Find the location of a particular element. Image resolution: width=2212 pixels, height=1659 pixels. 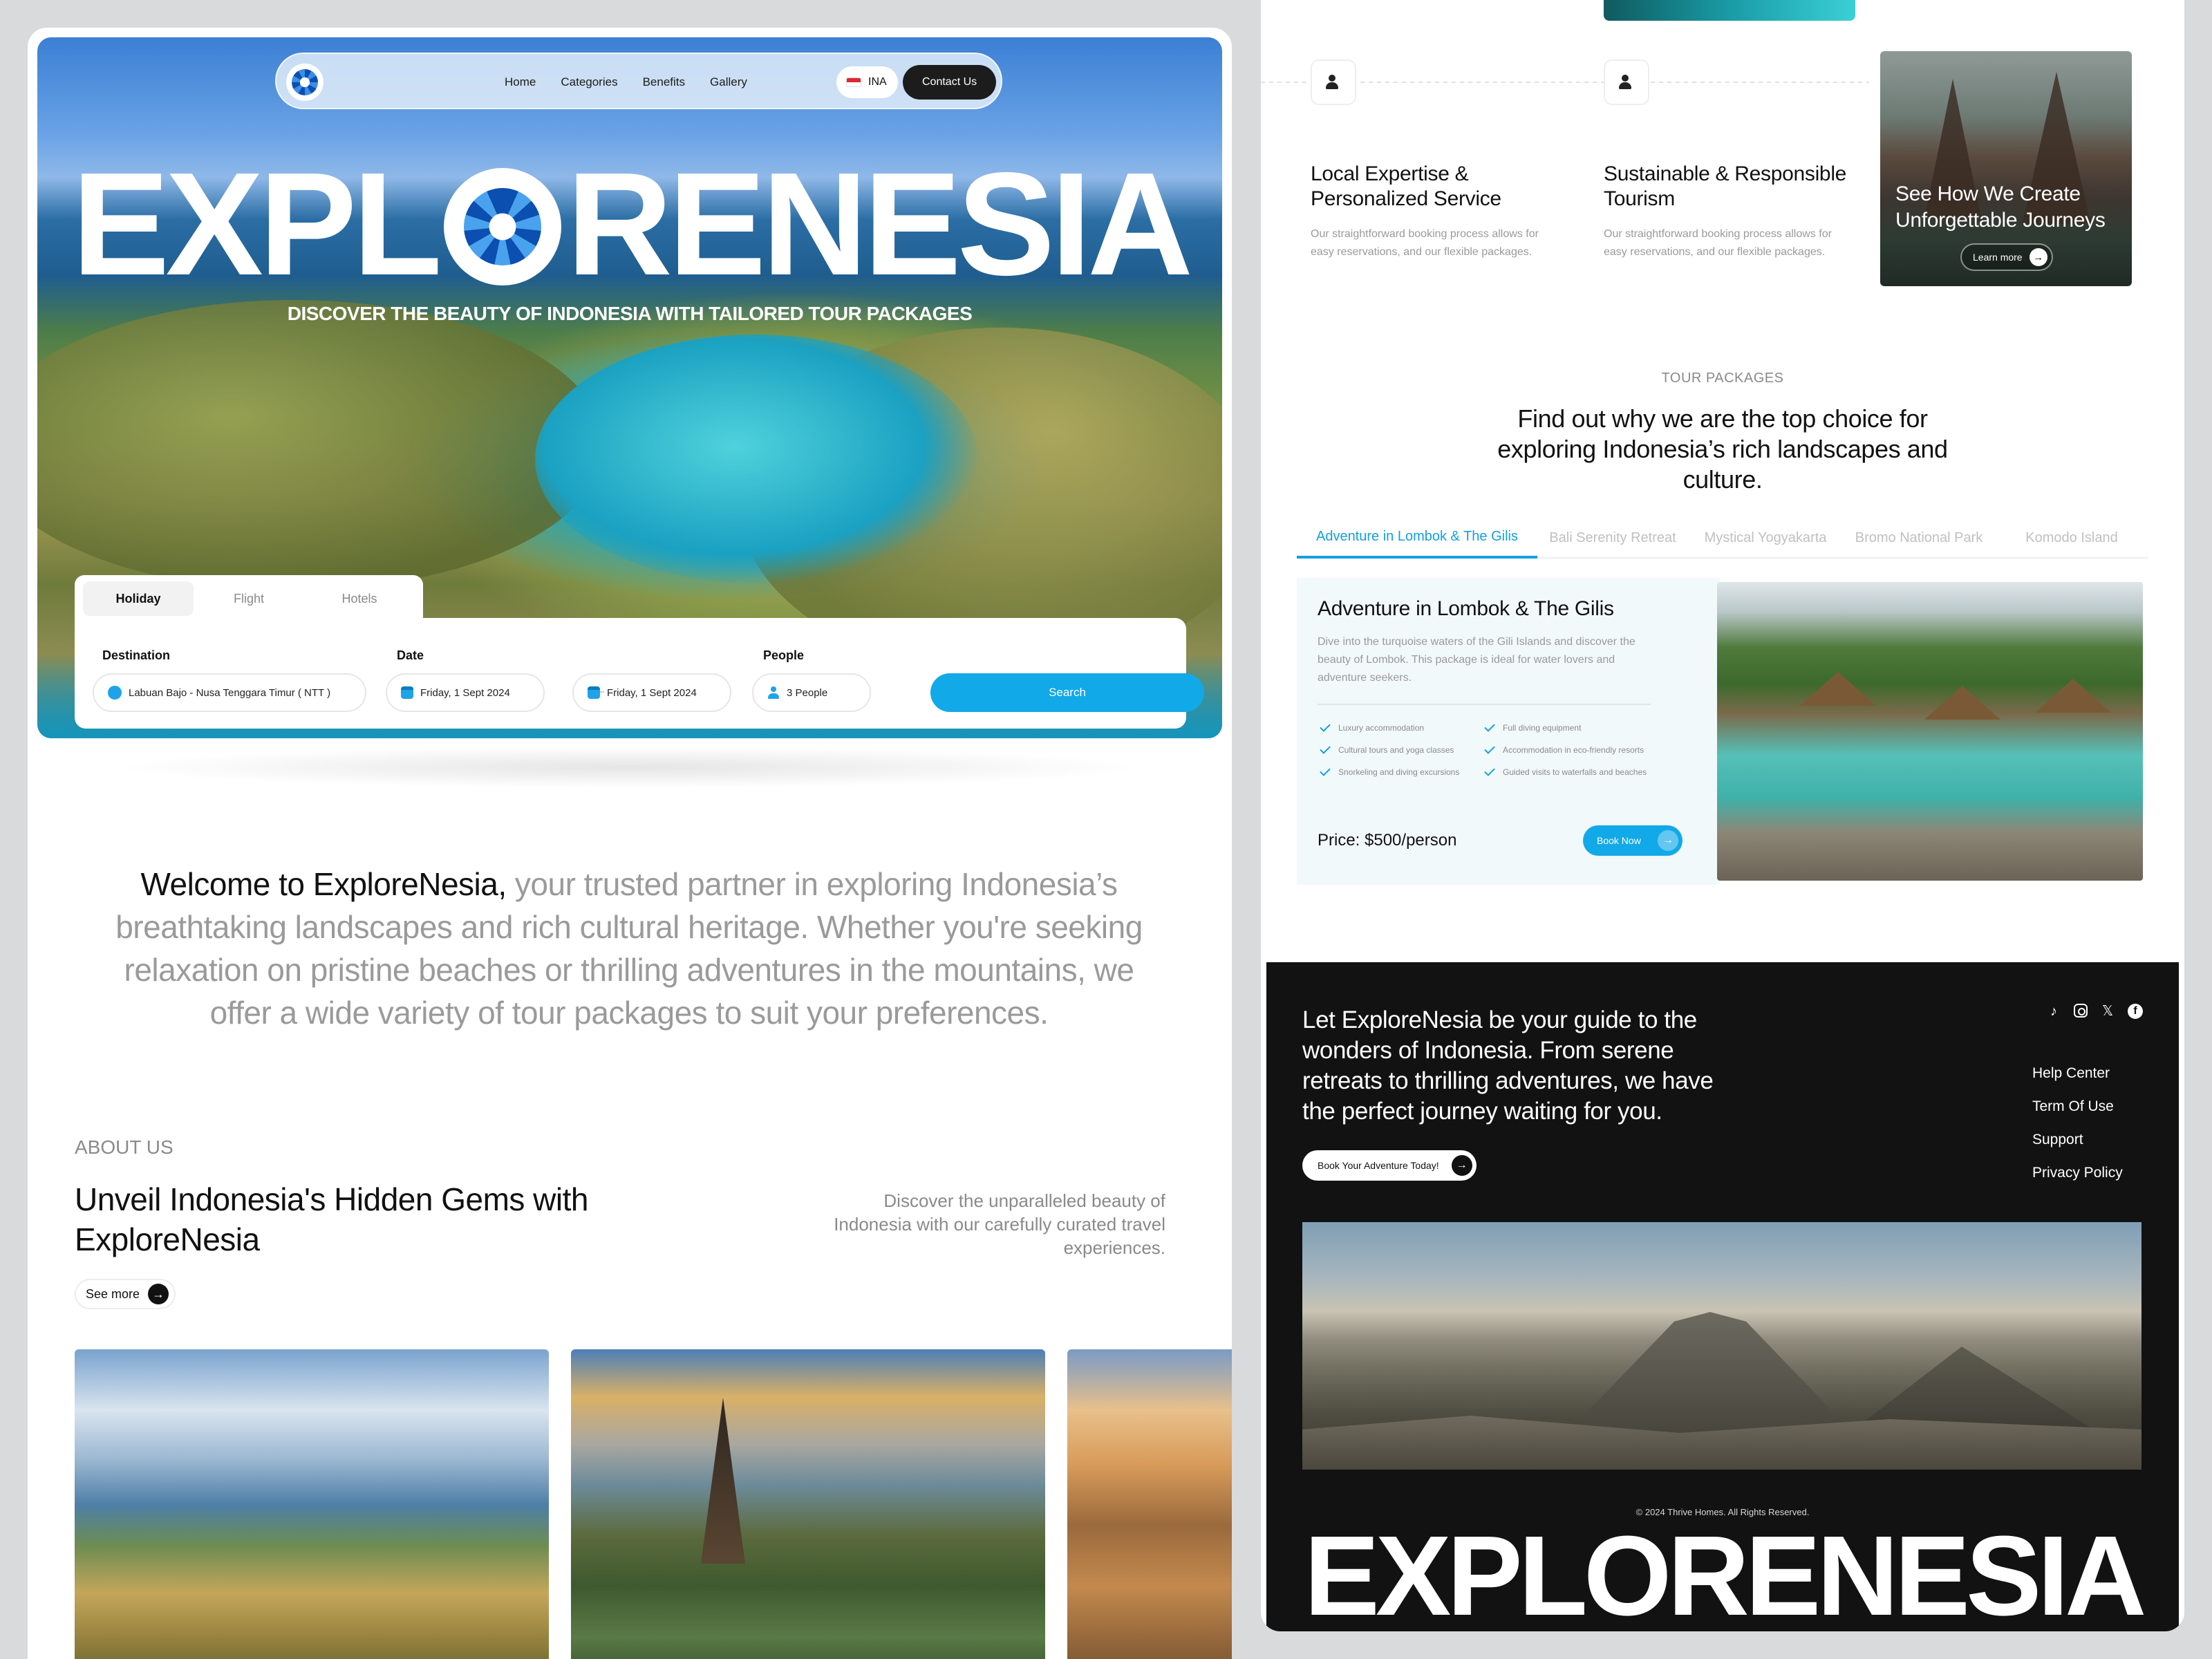

tour-price: Price: $500/person is located at coordinates (1387, 840).